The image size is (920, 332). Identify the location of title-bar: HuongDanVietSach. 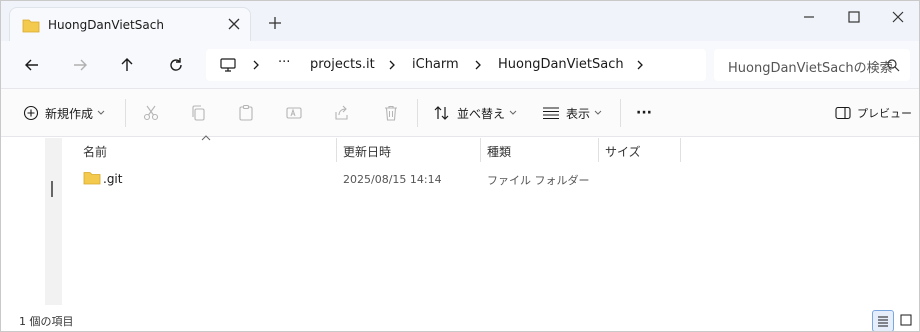
(460, 21).